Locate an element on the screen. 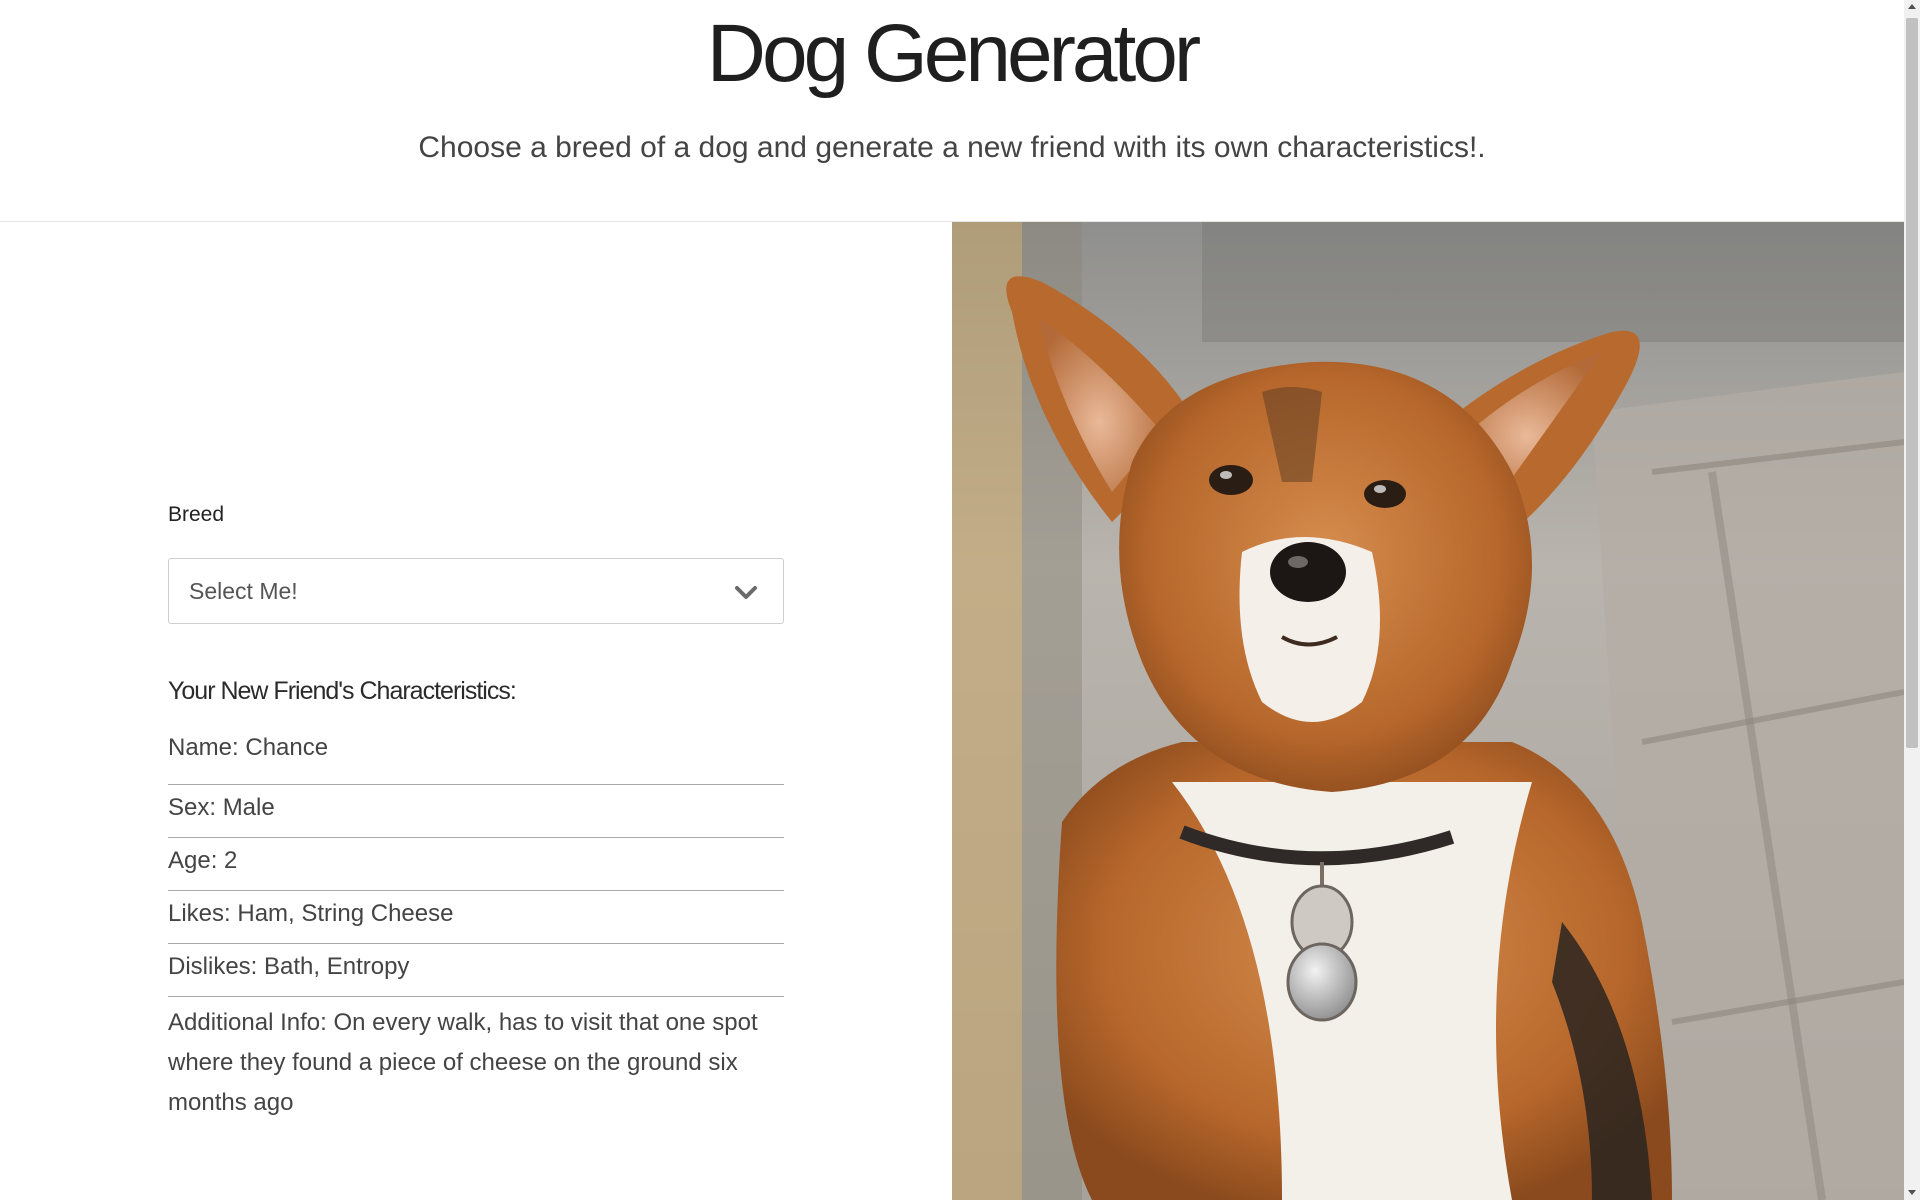  characteristic-dislikes: Dislikes: Bath, Entropy is located at coordinates (476, 970).